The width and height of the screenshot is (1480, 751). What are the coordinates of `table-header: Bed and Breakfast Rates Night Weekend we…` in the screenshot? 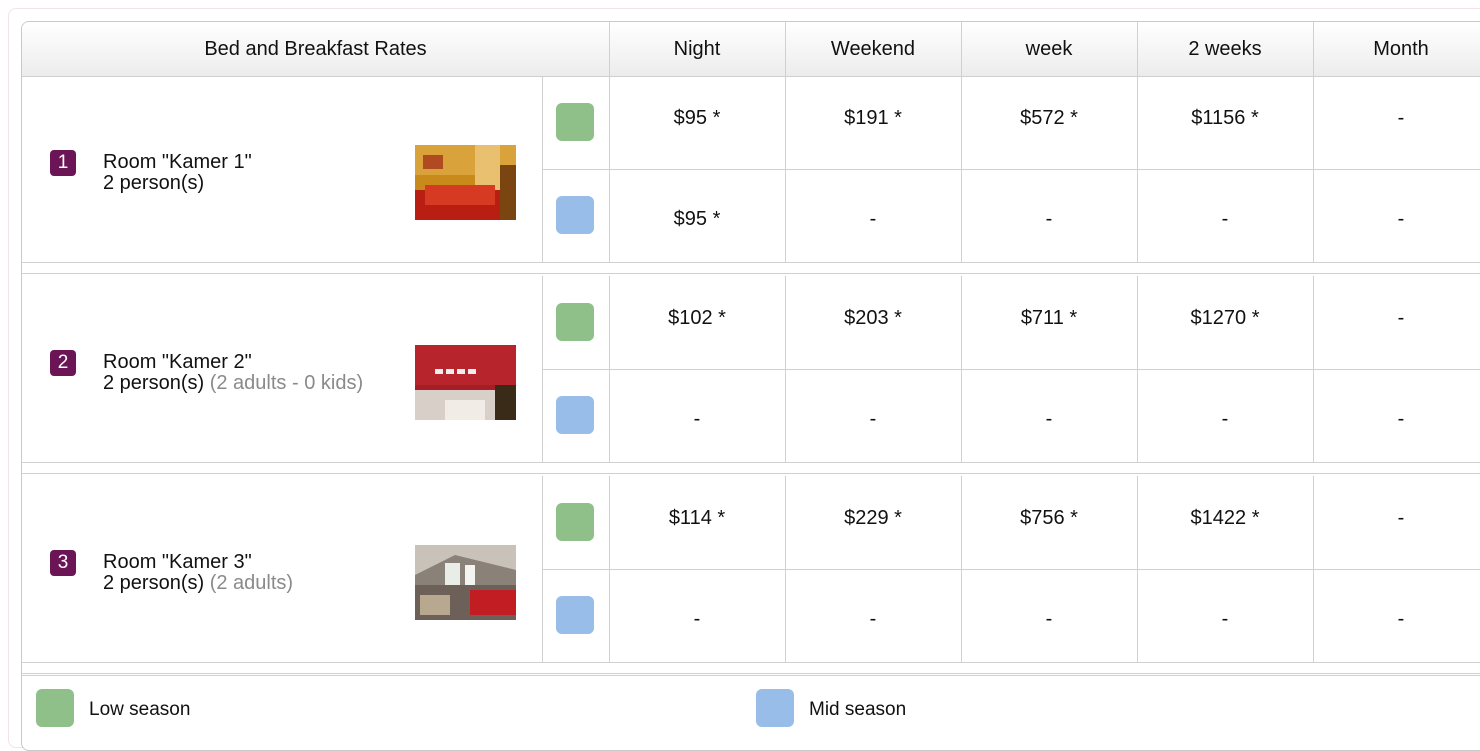 It's located at (751, 49).